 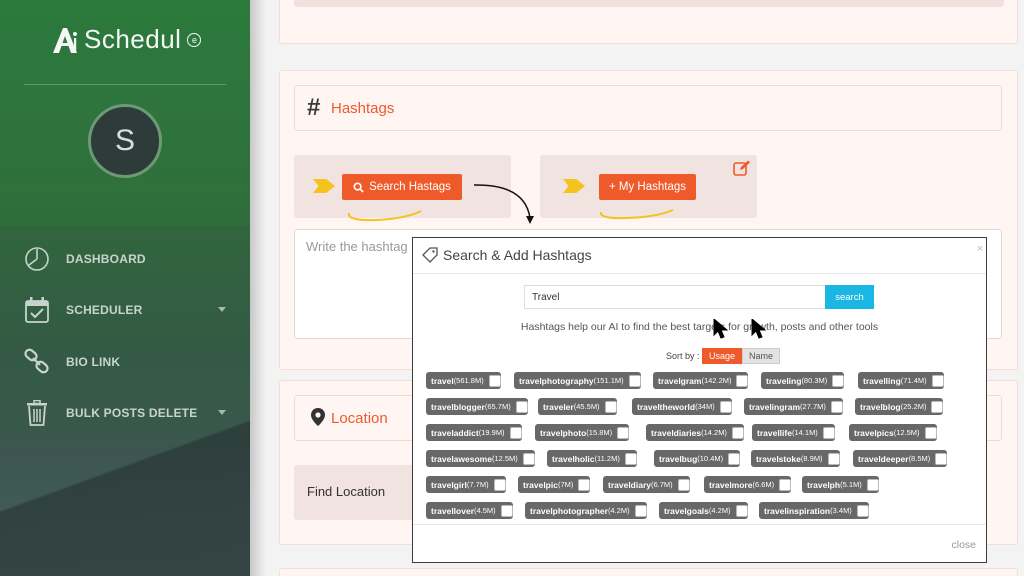 What do you see at coordinates (430, 255) in the screenshot?
I see `tag-icon` at bounding box center [430, 255].